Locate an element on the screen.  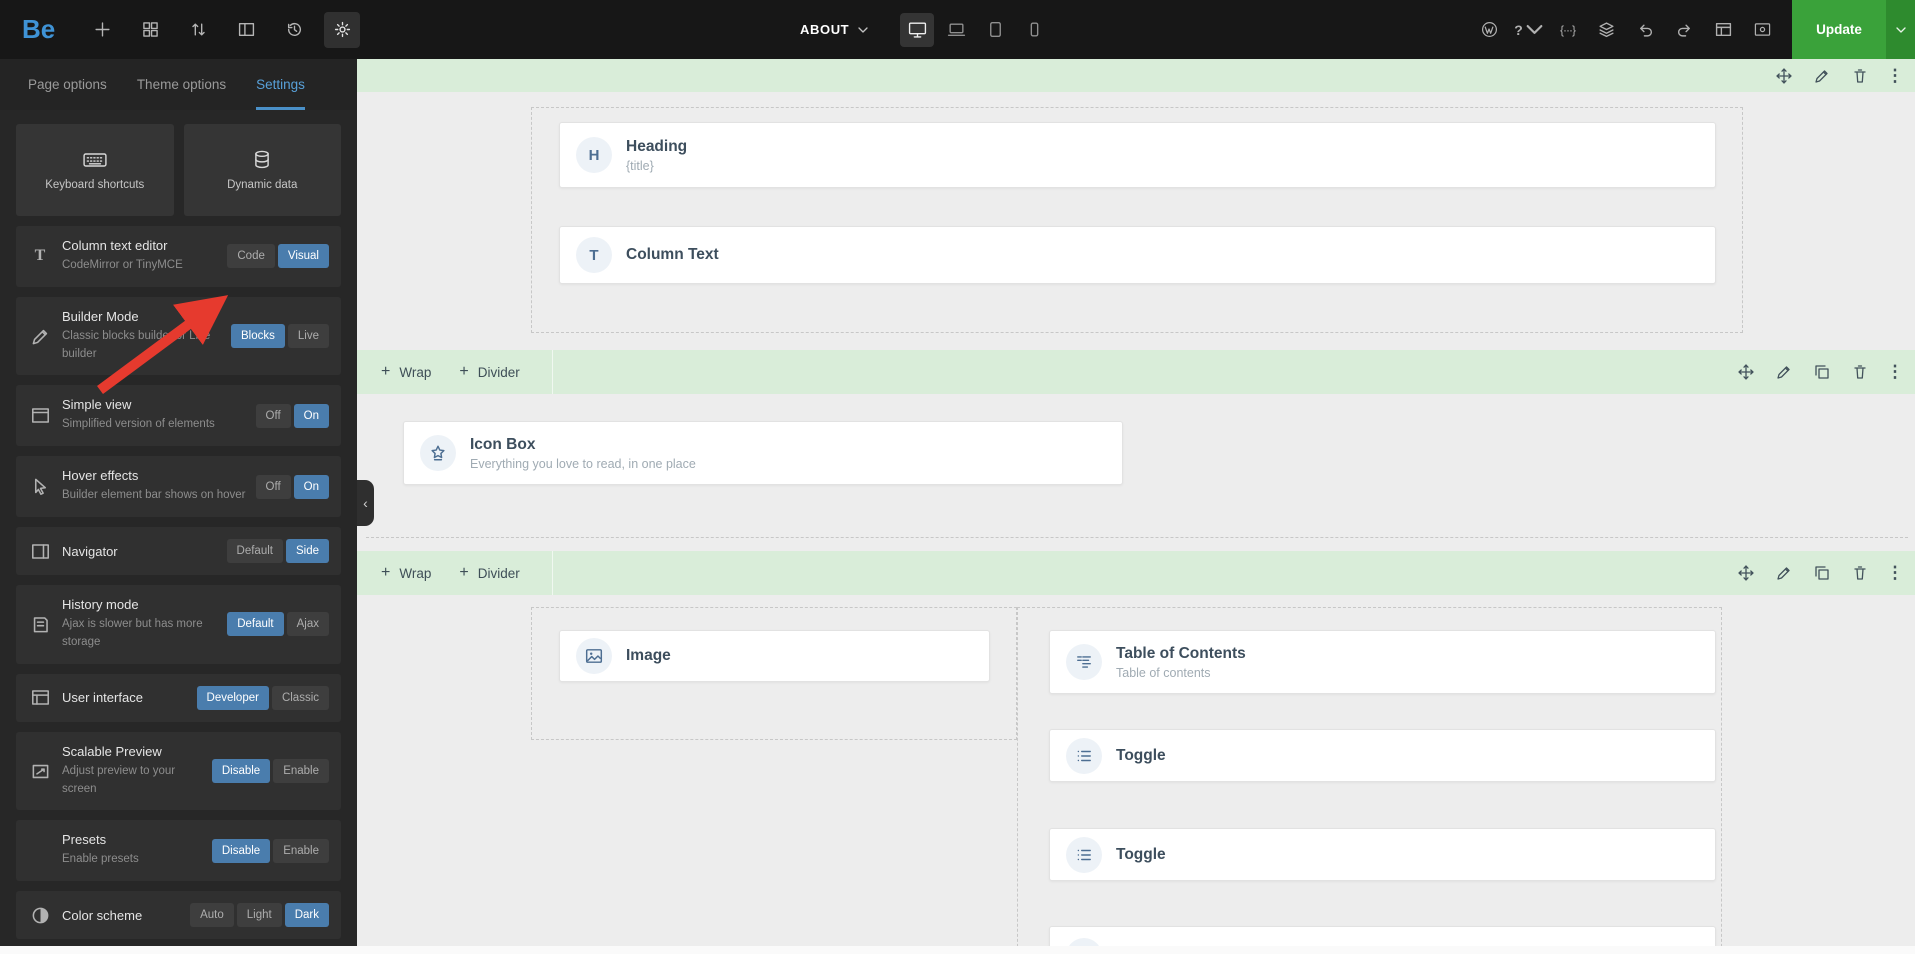
setting-title: Presets is located at coordinates (84, 840).